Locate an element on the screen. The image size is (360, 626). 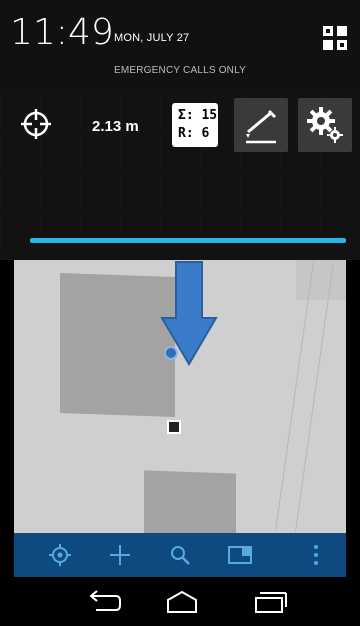
search-button is located at coordinates (180, 555).